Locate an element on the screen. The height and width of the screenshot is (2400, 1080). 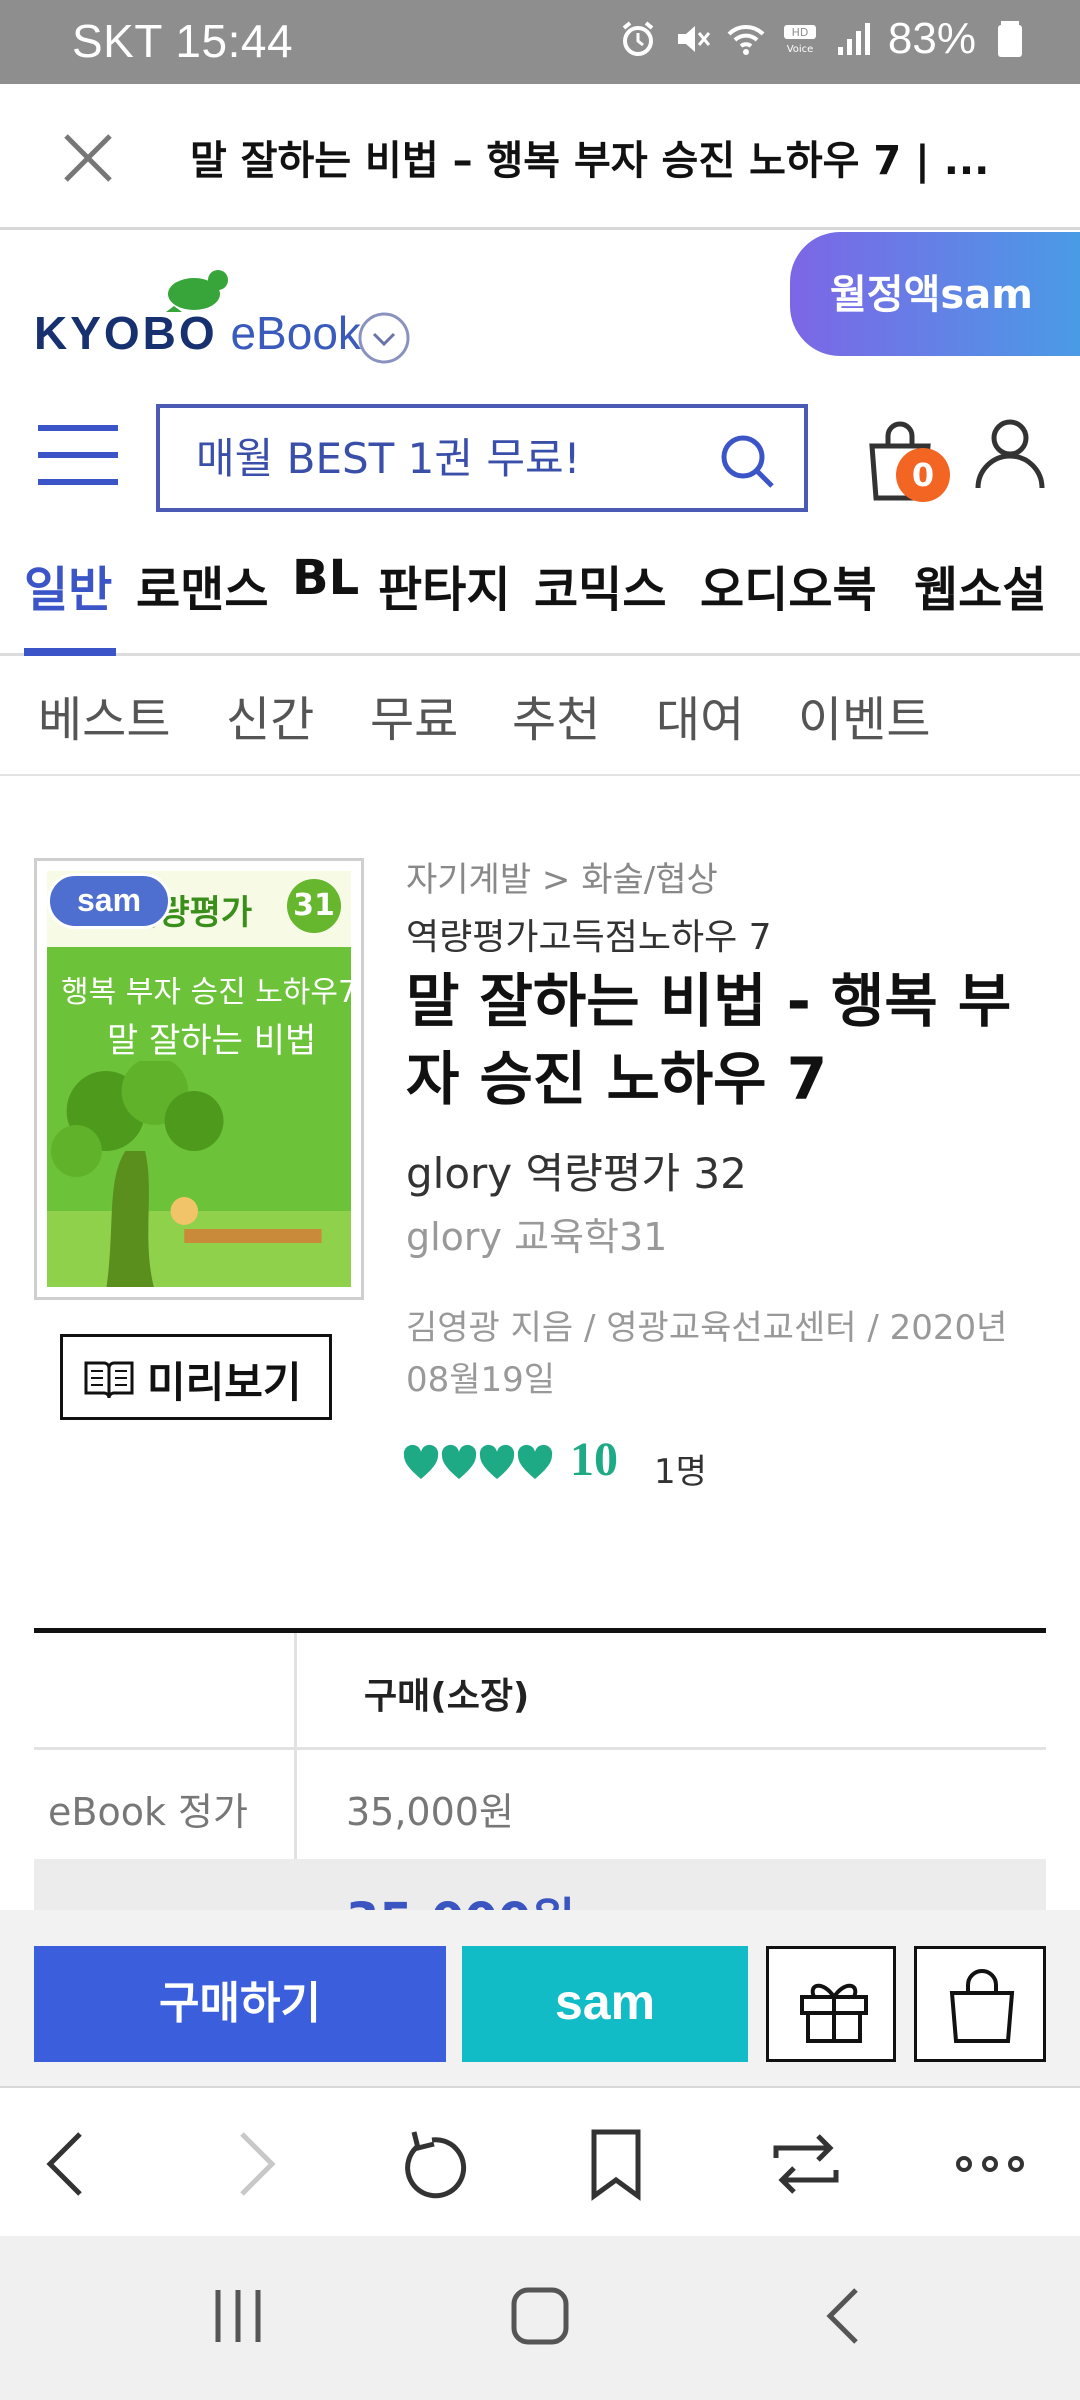
signal-icon is located at coordinates (853, 39).